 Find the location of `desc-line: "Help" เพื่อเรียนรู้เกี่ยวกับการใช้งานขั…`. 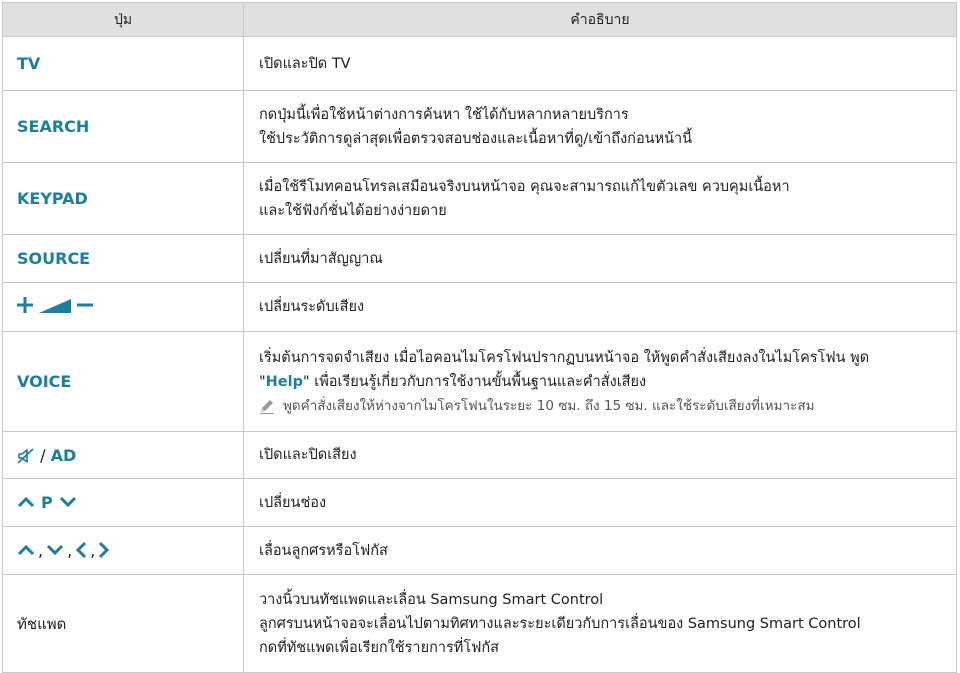

desc-line: "Help" เพื่อเรียนรู้เกี่ยวกับการใช้งานขั… is located at coordinates (607, 382).